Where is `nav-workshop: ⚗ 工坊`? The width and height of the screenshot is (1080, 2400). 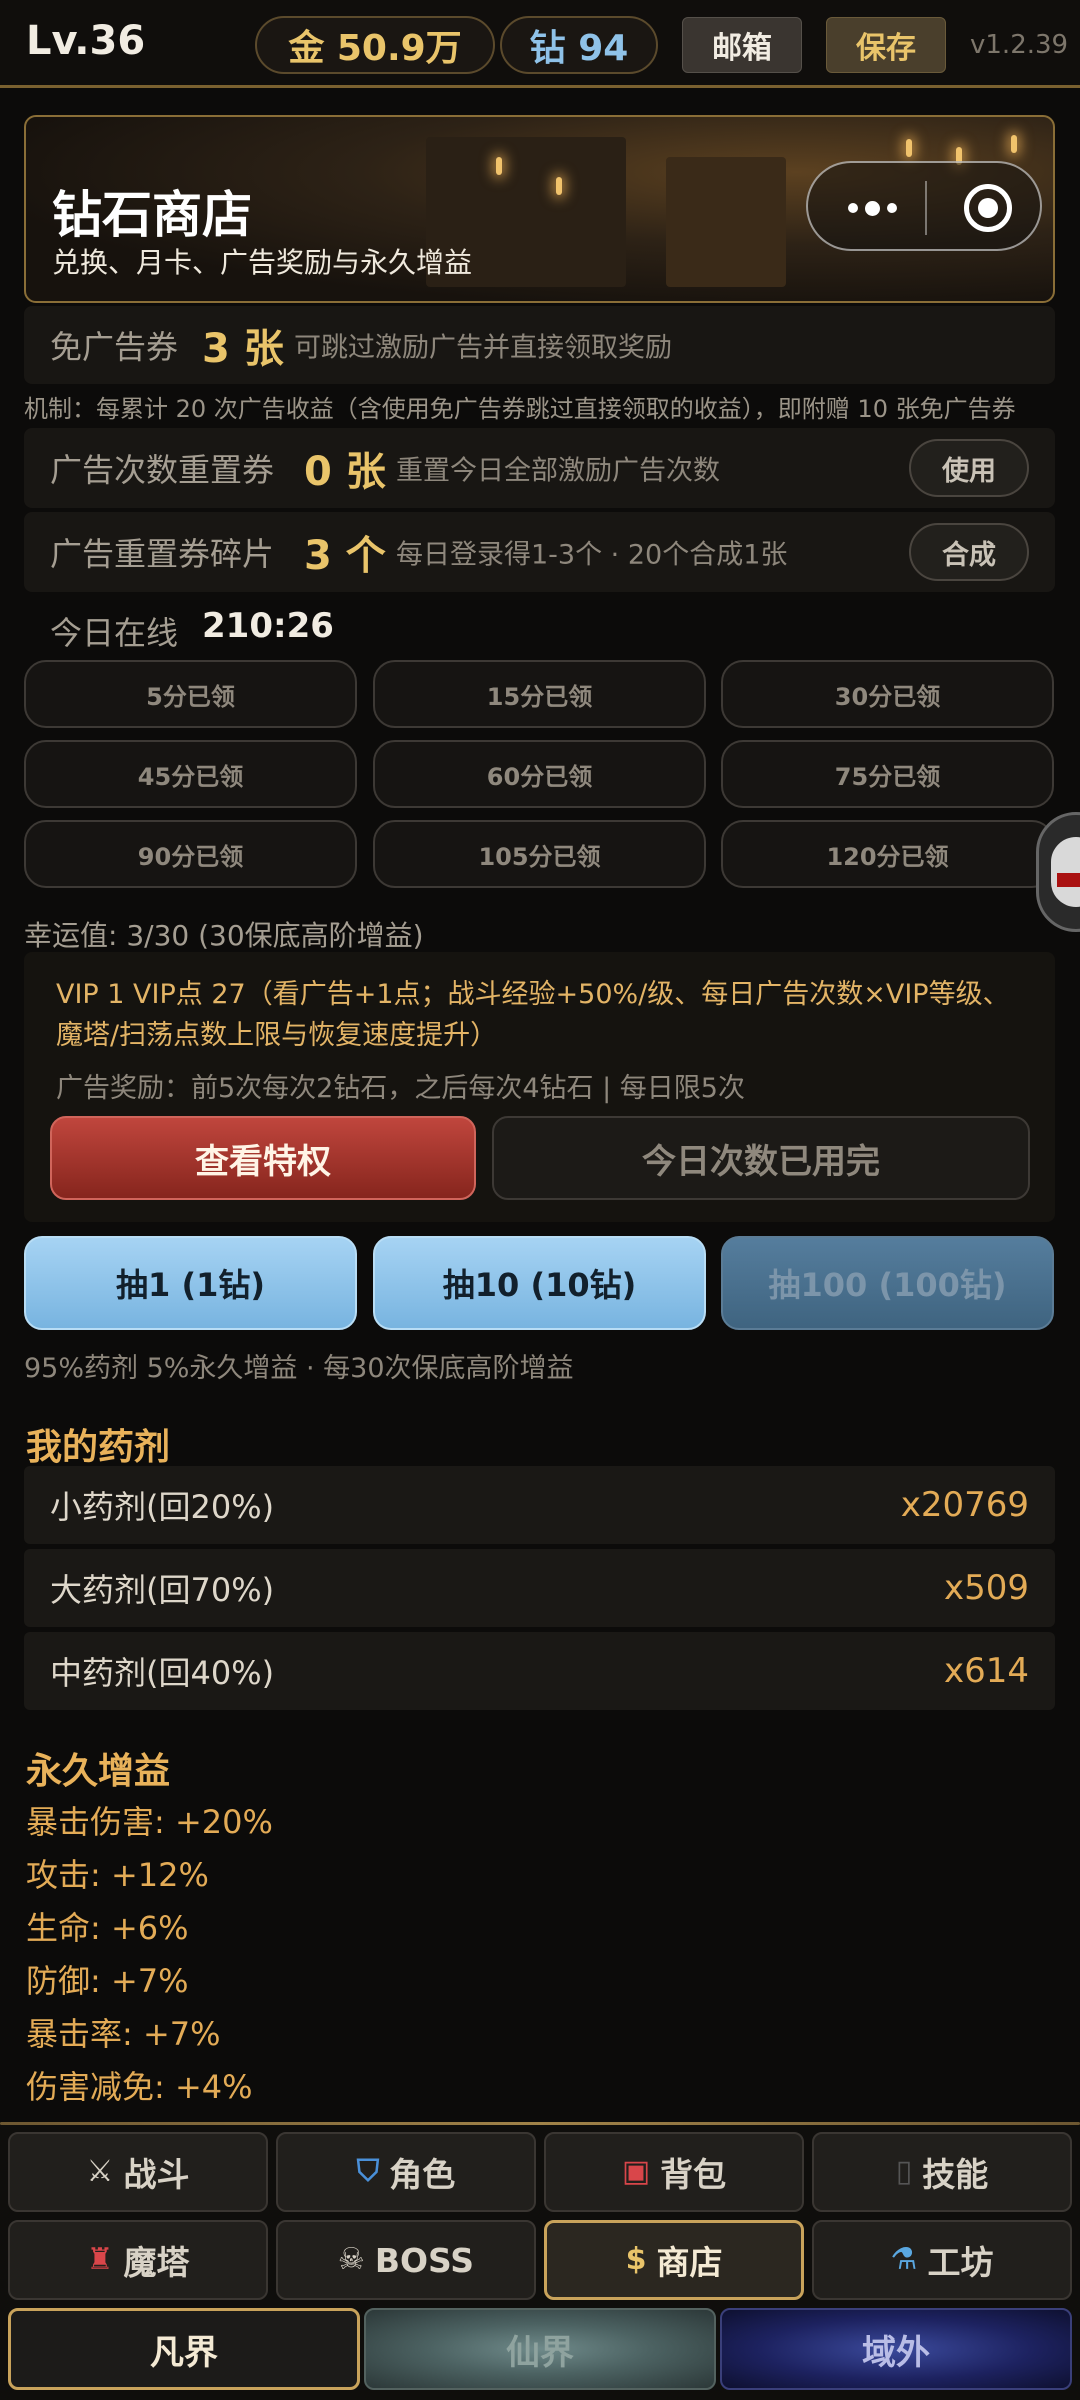 nav-workshop: ⚗ 工坊 is located at coordinates (942, 2260).